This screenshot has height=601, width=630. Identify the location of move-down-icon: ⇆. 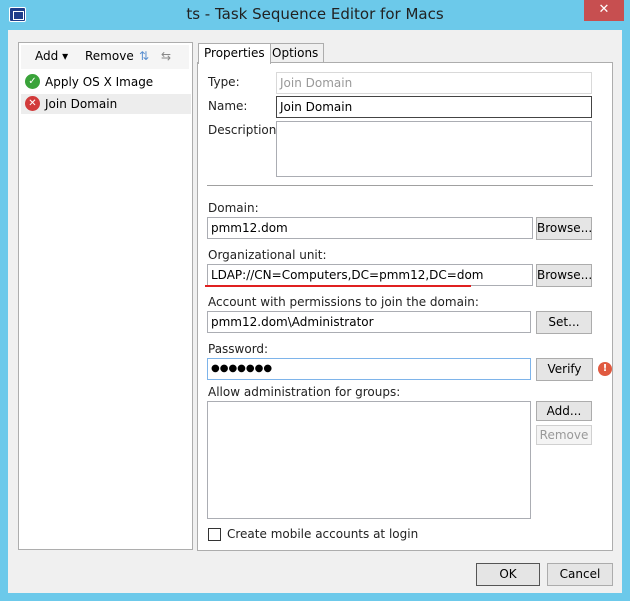
(166, 56).